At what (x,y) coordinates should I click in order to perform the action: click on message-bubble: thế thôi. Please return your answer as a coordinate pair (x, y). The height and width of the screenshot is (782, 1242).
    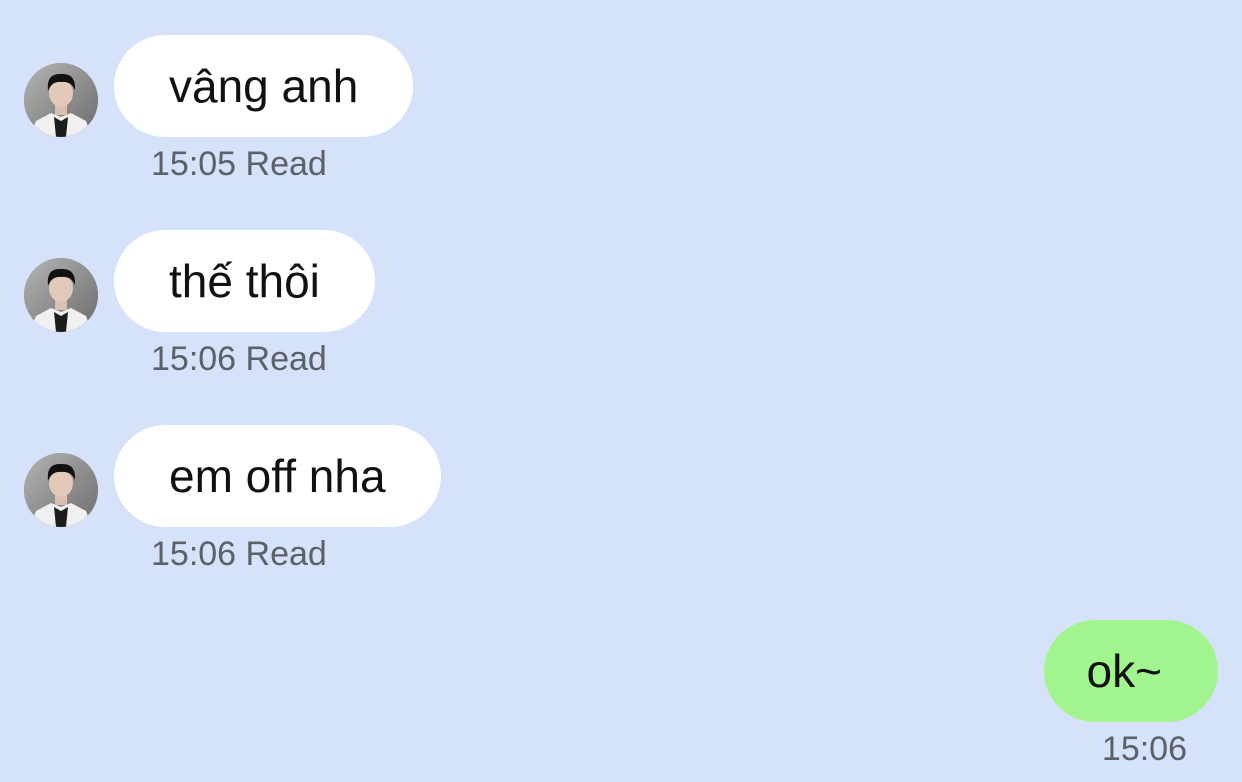
    Looking at the image, I should click on (244, 281).